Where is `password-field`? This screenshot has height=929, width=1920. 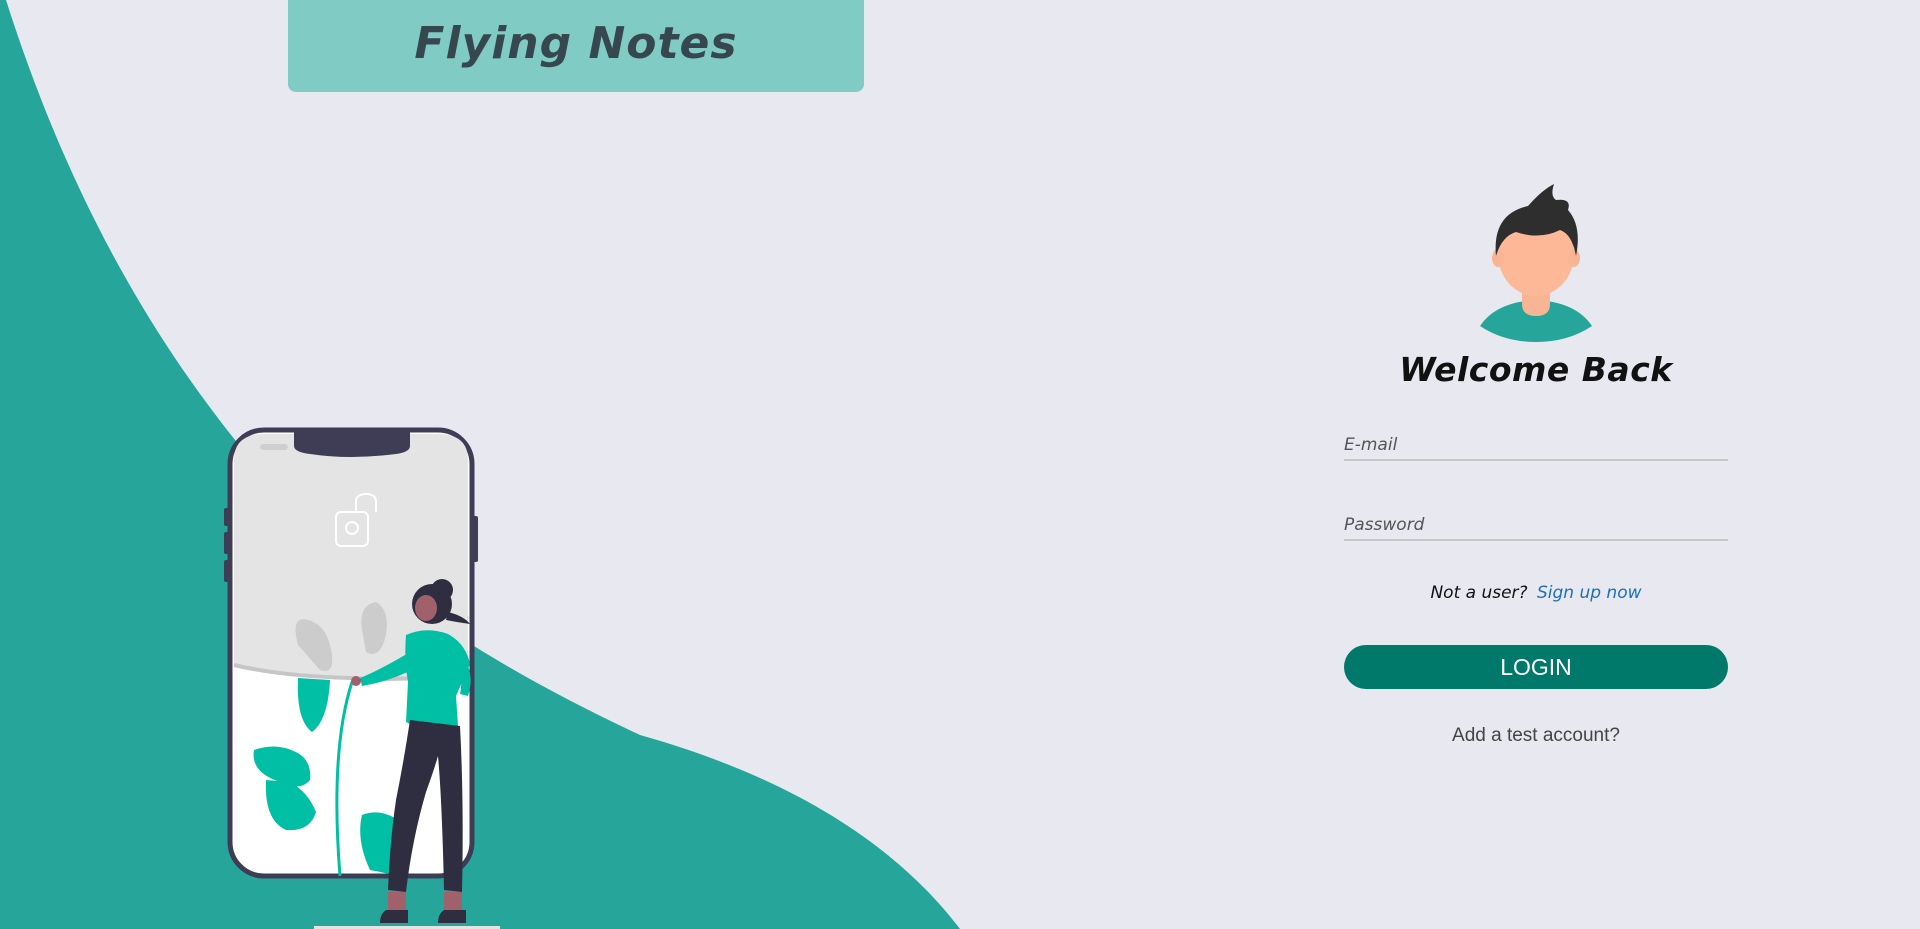
password-field is located at coordinates (1536, 527).